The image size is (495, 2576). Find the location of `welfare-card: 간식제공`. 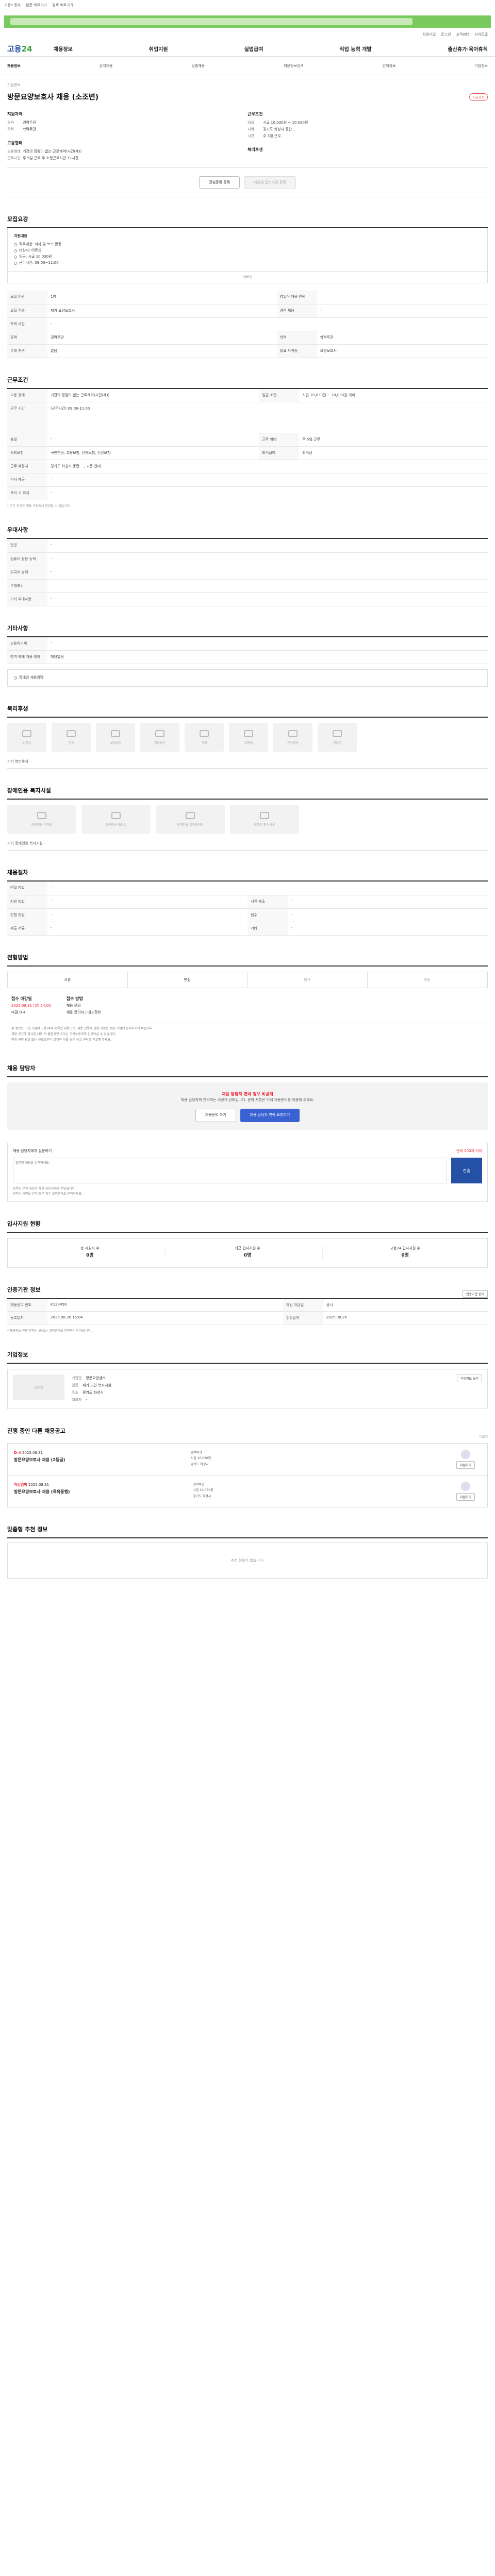

welfare-card: 간식제공 is located at coordinates (292, 737).